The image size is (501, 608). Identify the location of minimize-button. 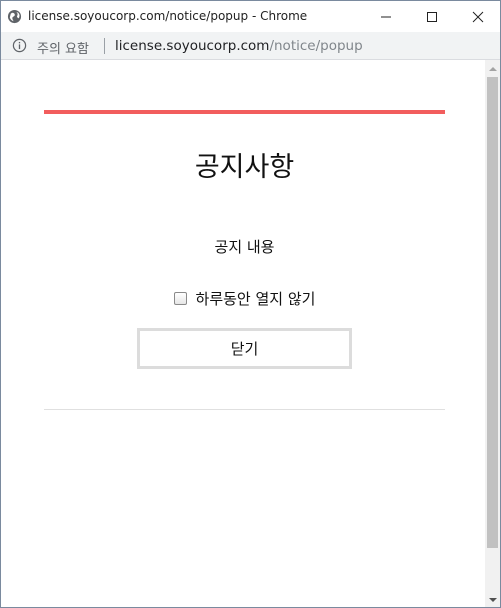
(386, 16).